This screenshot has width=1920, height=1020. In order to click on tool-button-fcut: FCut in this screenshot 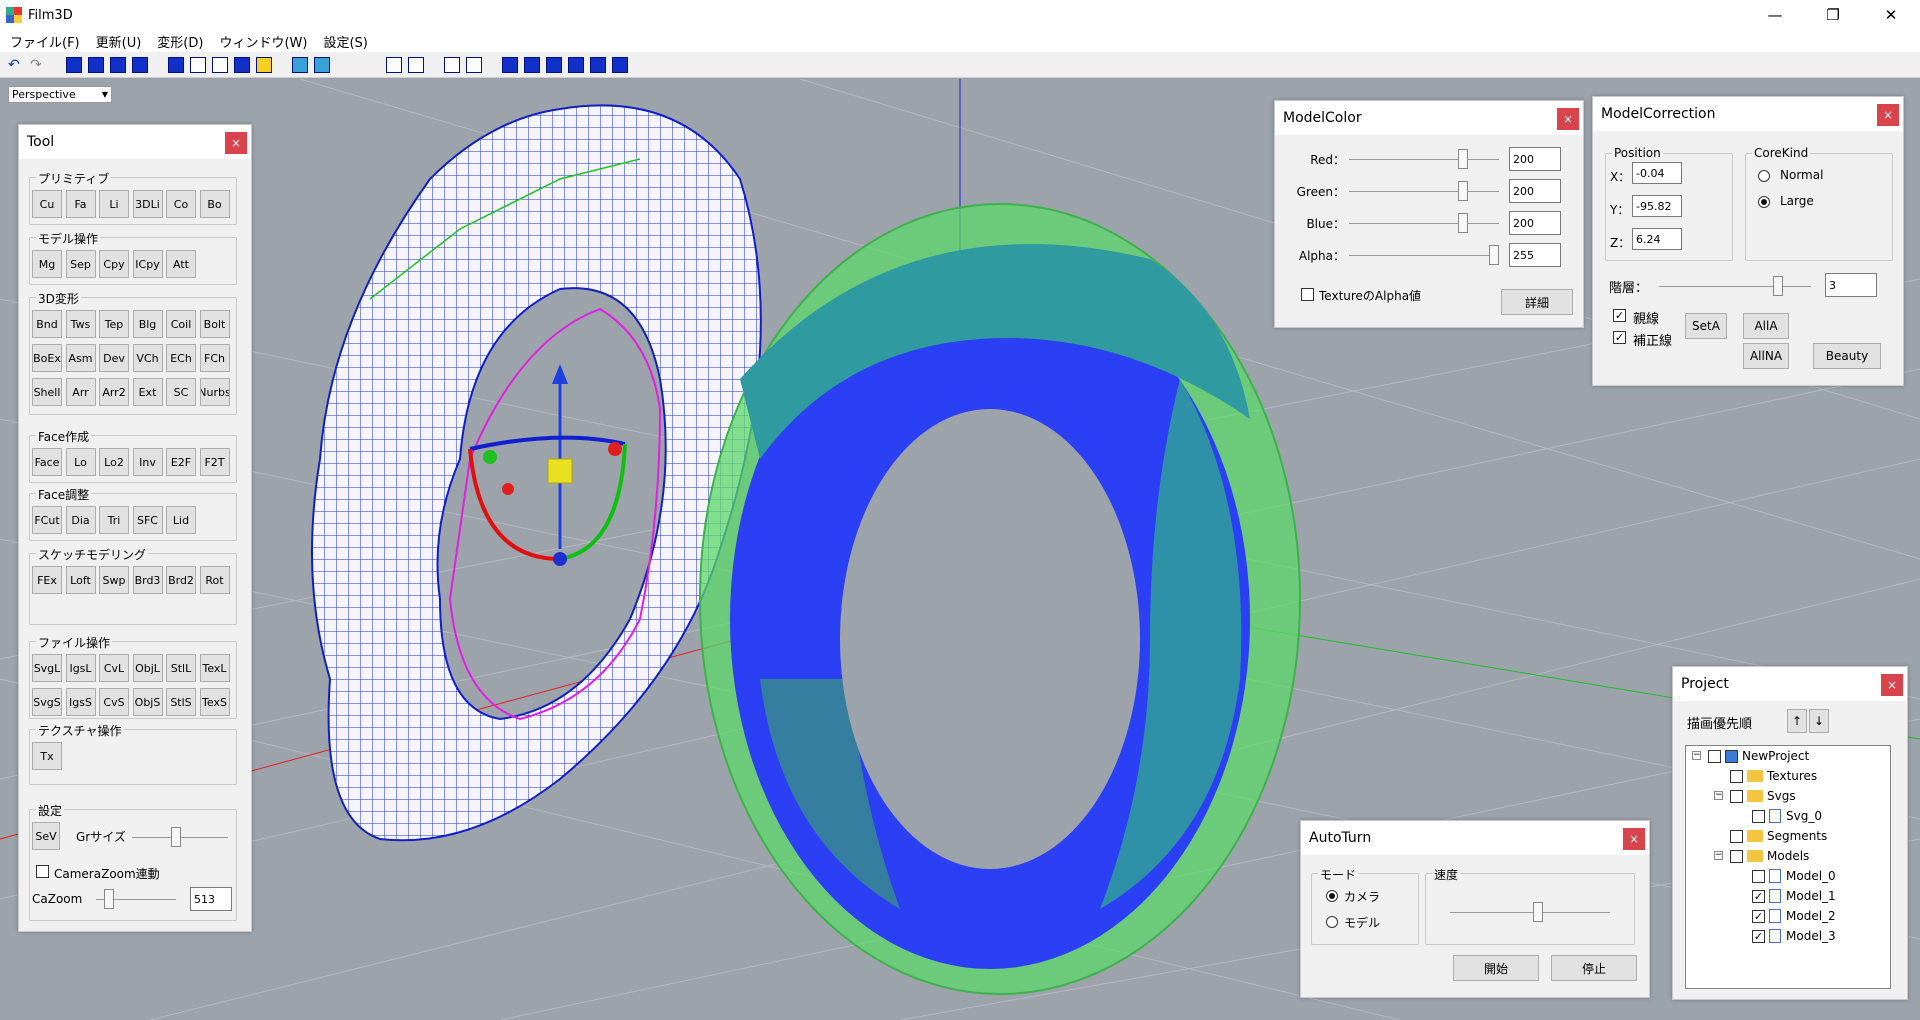, I will do `click(47, 520)`.